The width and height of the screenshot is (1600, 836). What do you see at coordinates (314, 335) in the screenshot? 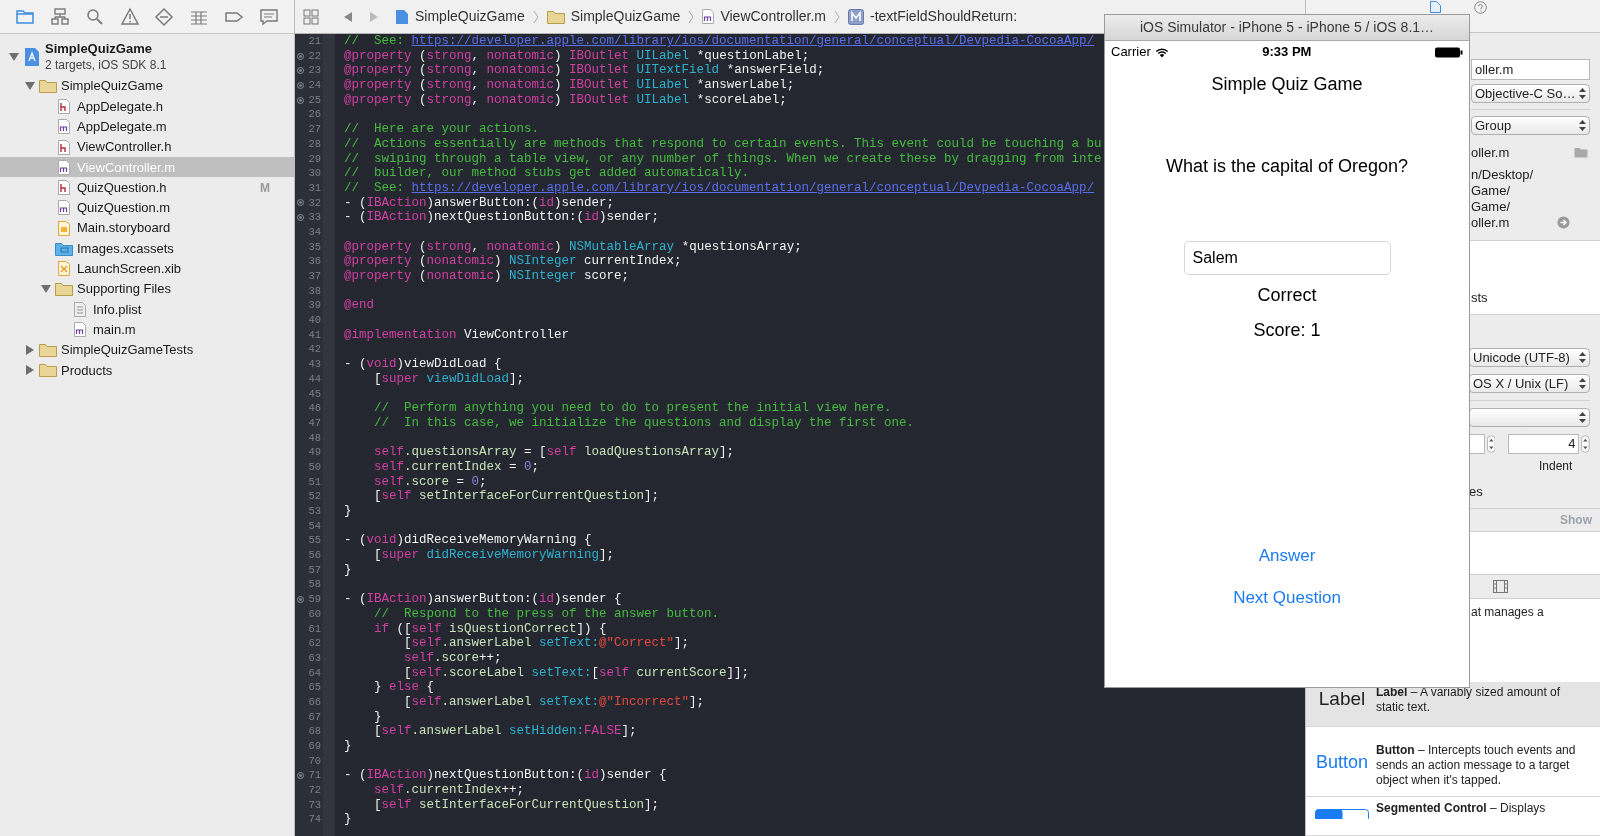
I see `line-number: 41` at bounding box center [314, 335].